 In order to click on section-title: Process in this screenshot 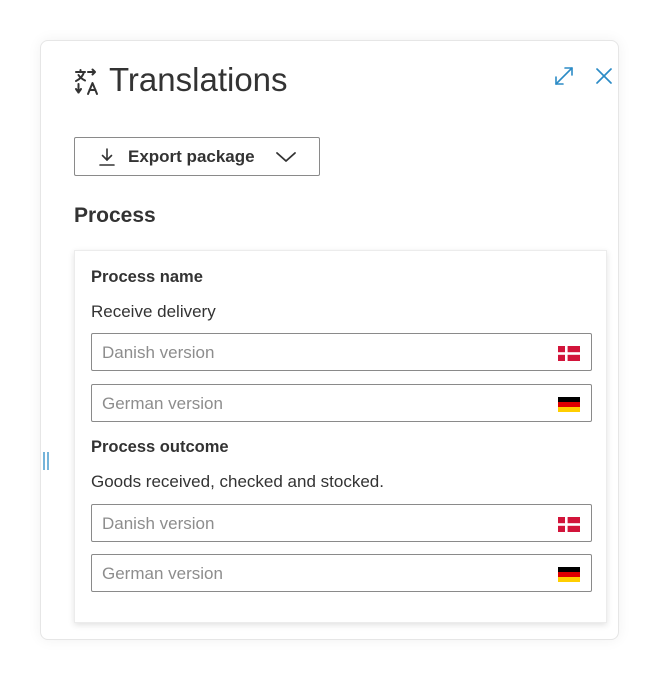, I will do `click(115, 215)`.